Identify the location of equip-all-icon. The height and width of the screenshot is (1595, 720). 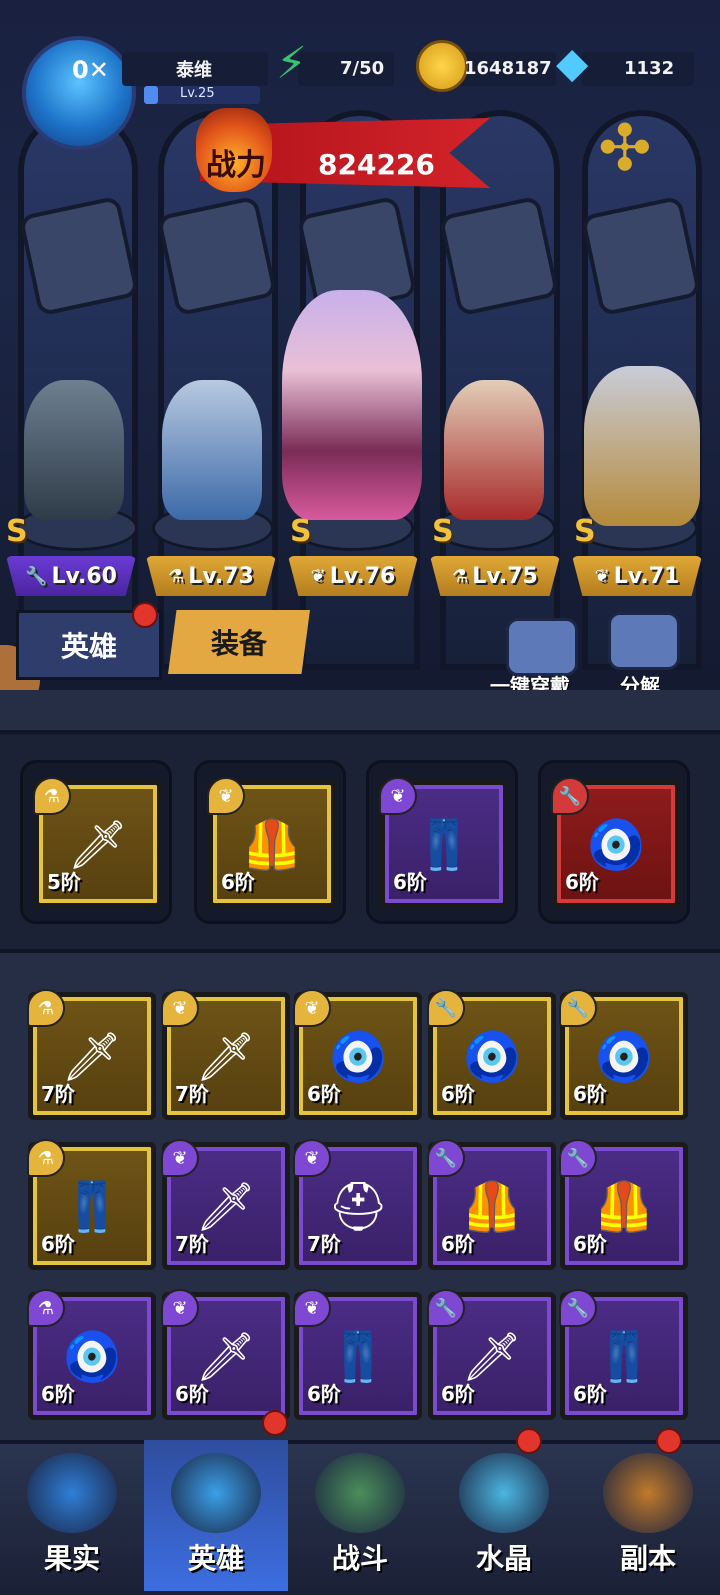
(542, 647).